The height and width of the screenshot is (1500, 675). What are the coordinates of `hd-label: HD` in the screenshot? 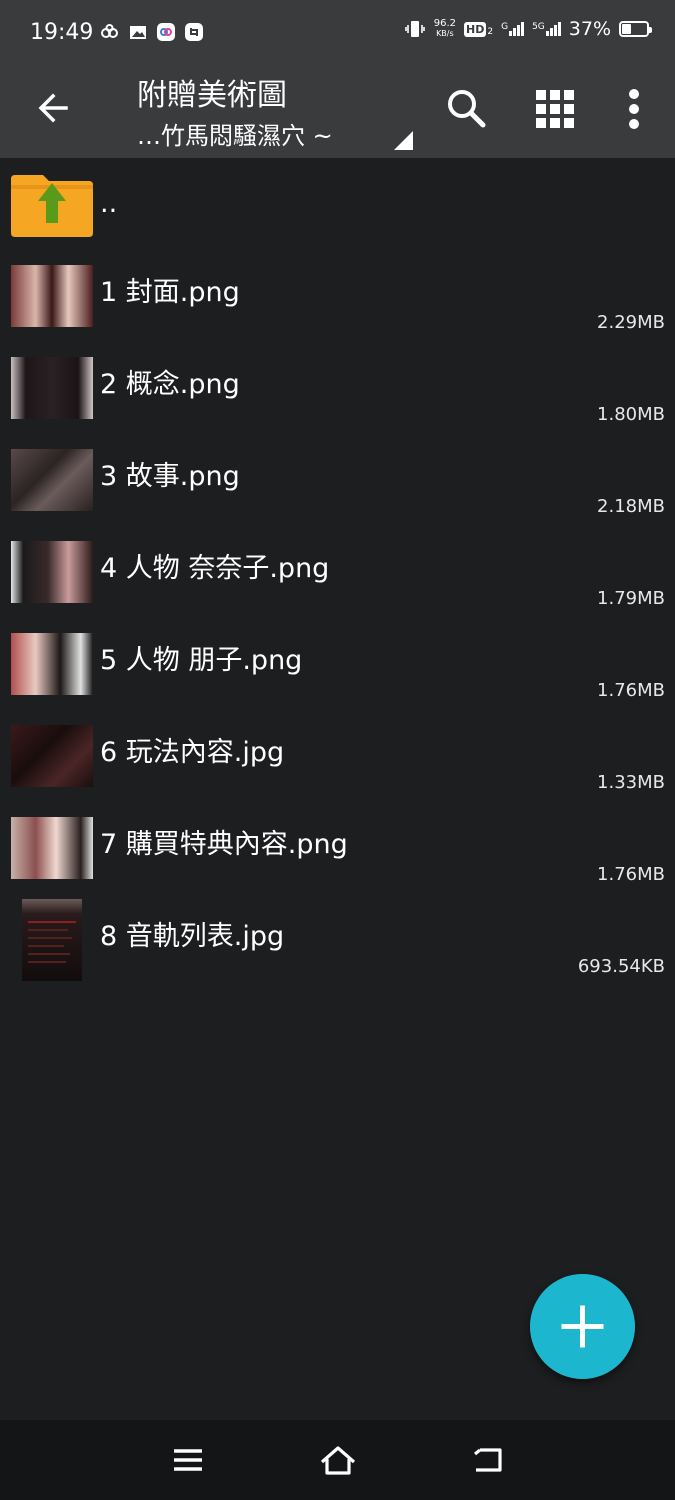 It's located at (475, 29).